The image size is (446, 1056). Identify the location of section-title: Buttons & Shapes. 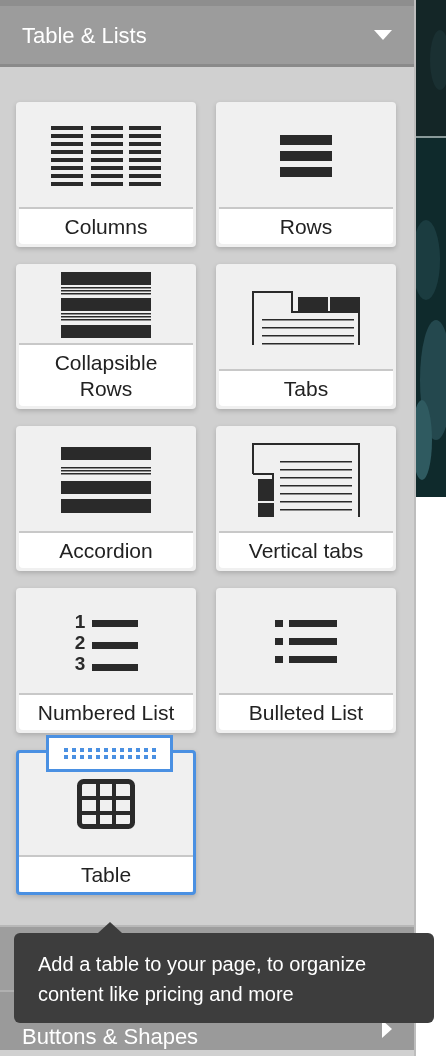
(110, 1037).